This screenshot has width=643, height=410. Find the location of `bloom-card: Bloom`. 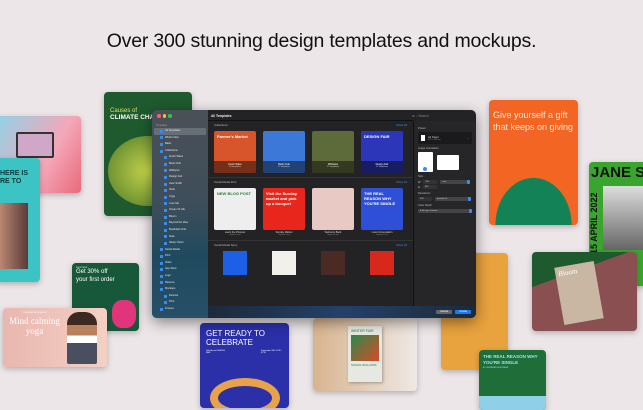

bloom-card: Bloom is located at coordinates (584, 291).